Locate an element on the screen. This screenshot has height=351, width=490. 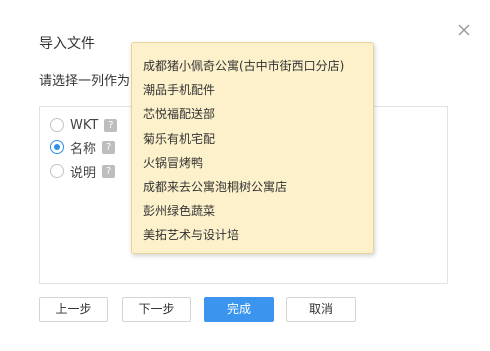
radio-wkt is located at coordinates (57, 125).